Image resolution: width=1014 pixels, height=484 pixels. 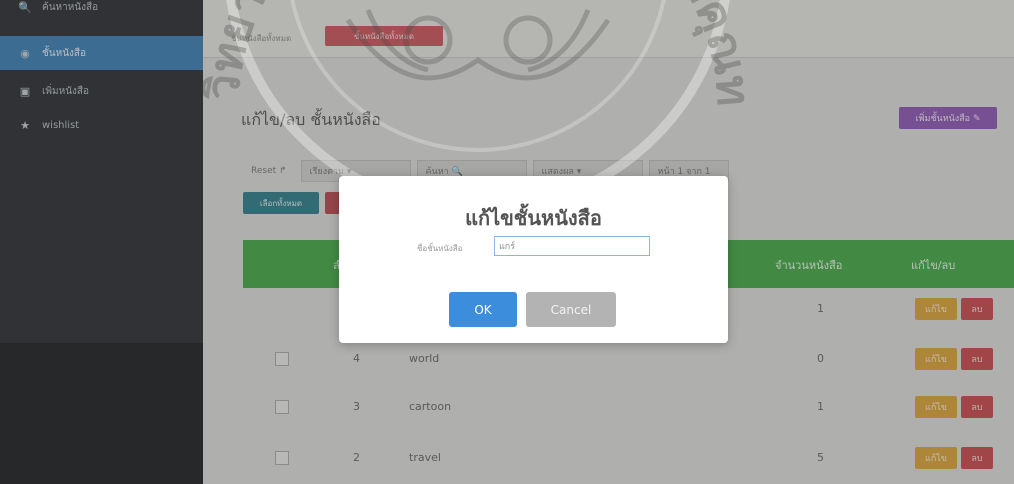 What do you see at coordinates (572, 246) in the screenshot?
I see `shelf-name-input` at bounding box center [572, 246].